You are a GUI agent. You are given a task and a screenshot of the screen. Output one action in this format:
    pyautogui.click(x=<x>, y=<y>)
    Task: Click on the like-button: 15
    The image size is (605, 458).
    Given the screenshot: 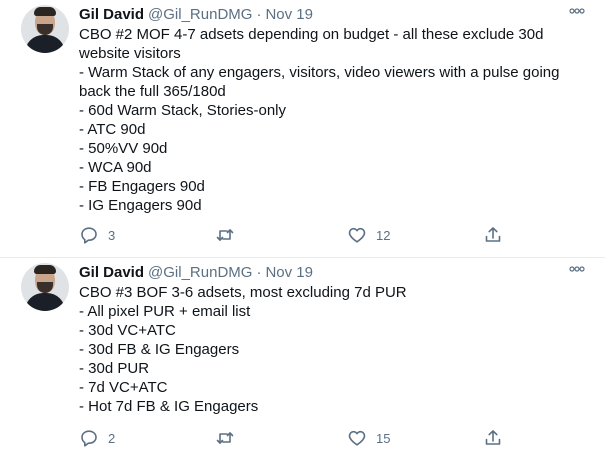 What is the action you would take?
    pyautogui.click(x=368, y=438)
    